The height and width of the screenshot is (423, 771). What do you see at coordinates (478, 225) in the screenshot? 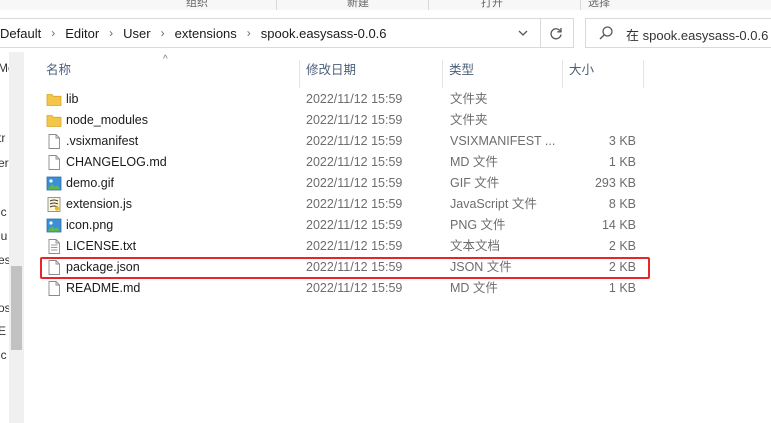
I see `file-type: PNG 文件` at bounding box center [478, 225].